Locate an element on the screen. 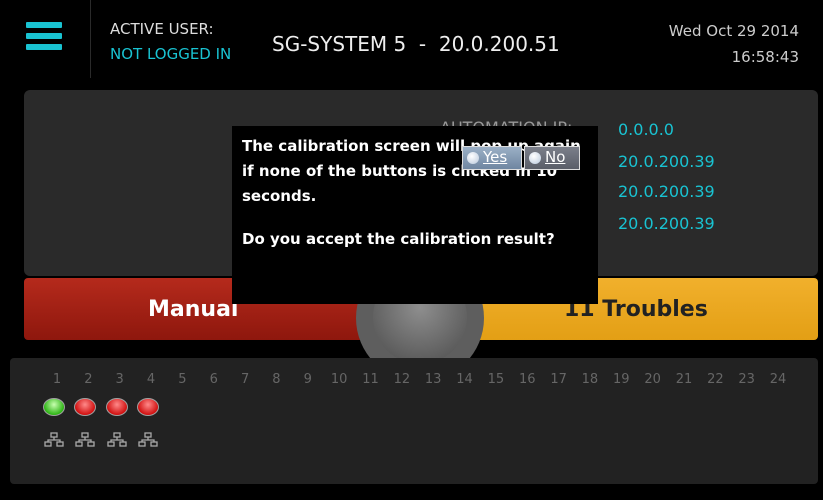 This screenshot has height=500, width=823. channel-number: 12 is located at coordinates (402, 379).